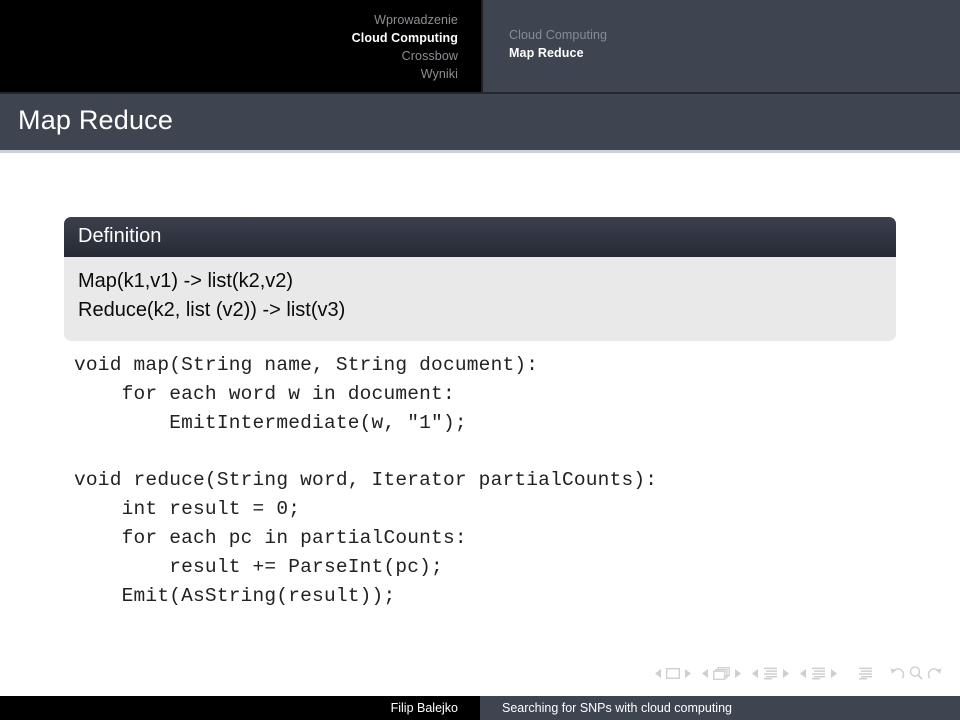  What do you see at coordinates (755, 673) in the screenshot?
I see `subsection-prev-icon` at bounding box center [755, 673].